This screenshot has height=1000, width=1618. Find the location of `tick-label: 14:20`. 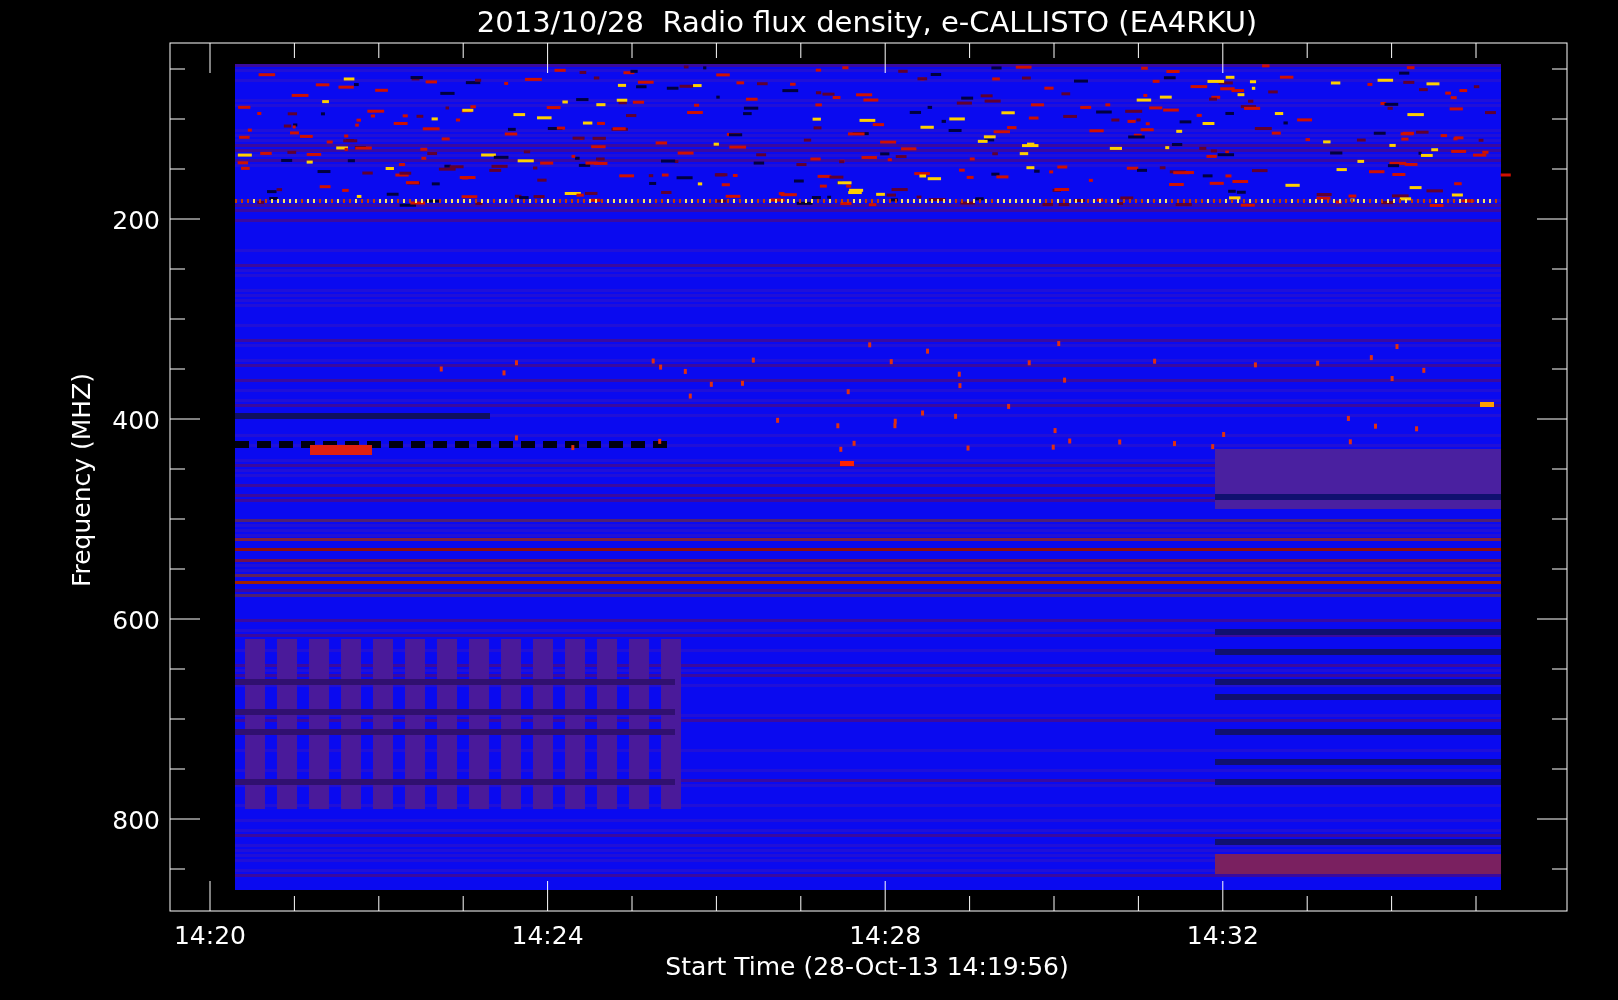

tick-label: 14:20 is located at coordinates (210, 935).